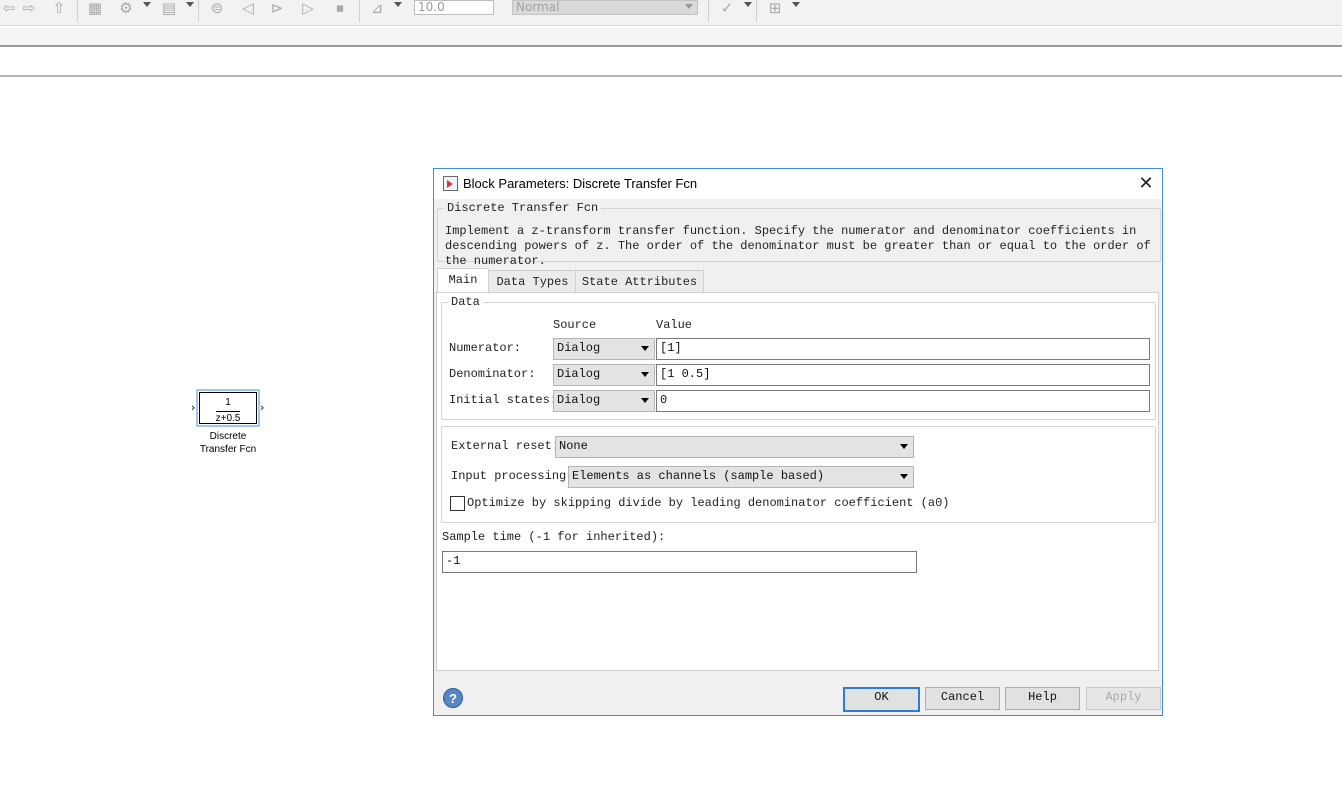 Image resolution: width=1342 pixels, height=809 pixels. I want to click on step-back-icon: ◁, so click(248, 8).